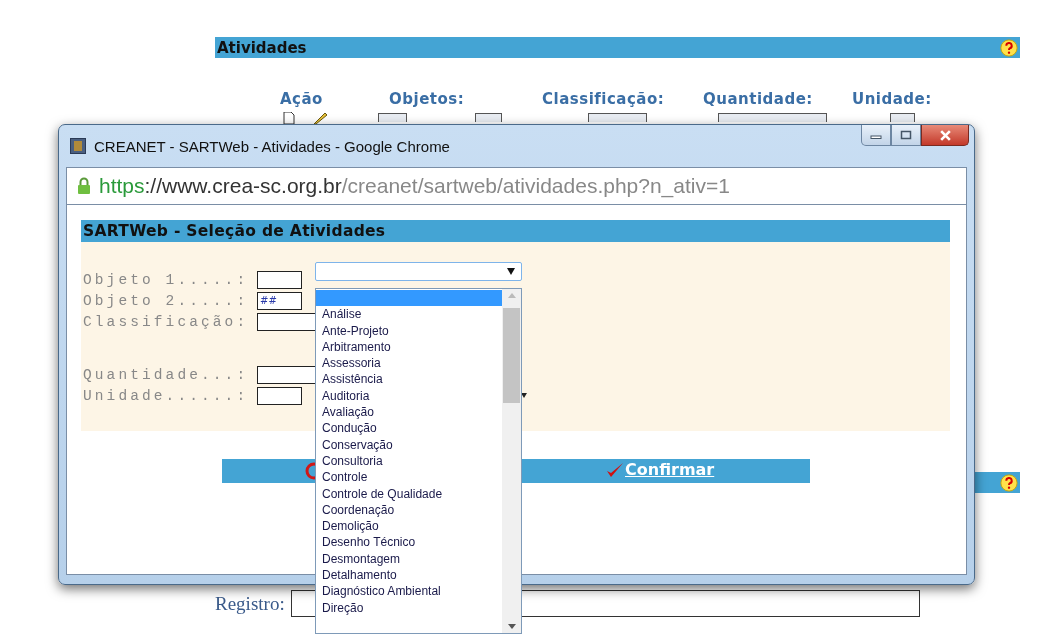  Describe the element at coordinates (427, 100) in the screenshot. I see `column-header: Objetos:` at that location.